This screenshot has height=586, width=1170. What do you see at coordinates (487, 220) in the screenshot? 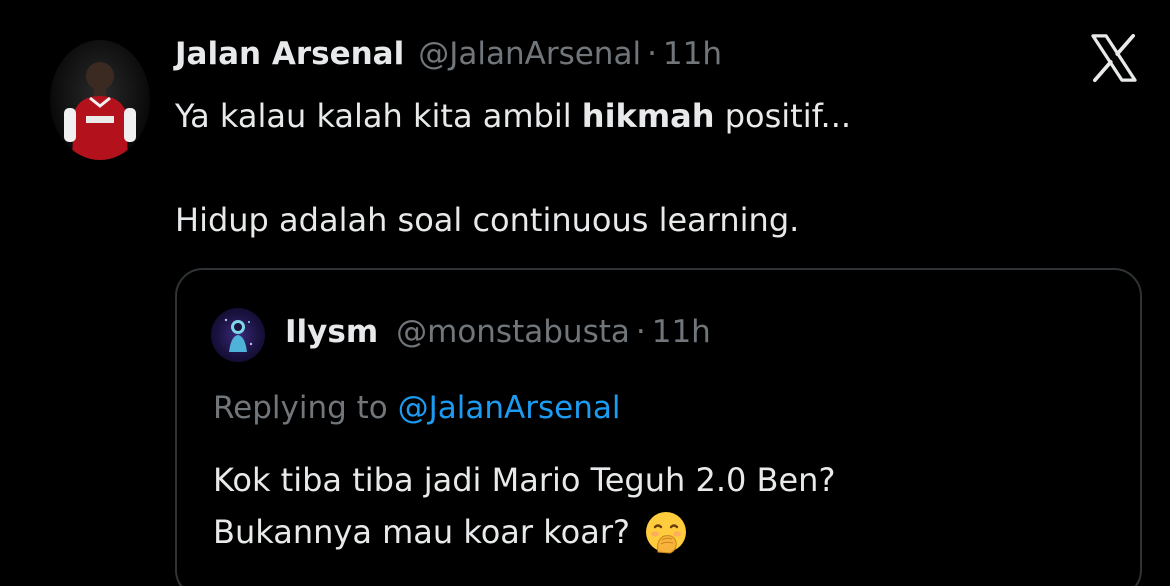
I see `tweet-line-2: Hidup adalah soal continuous learning.` at bounding box center [487, 220].